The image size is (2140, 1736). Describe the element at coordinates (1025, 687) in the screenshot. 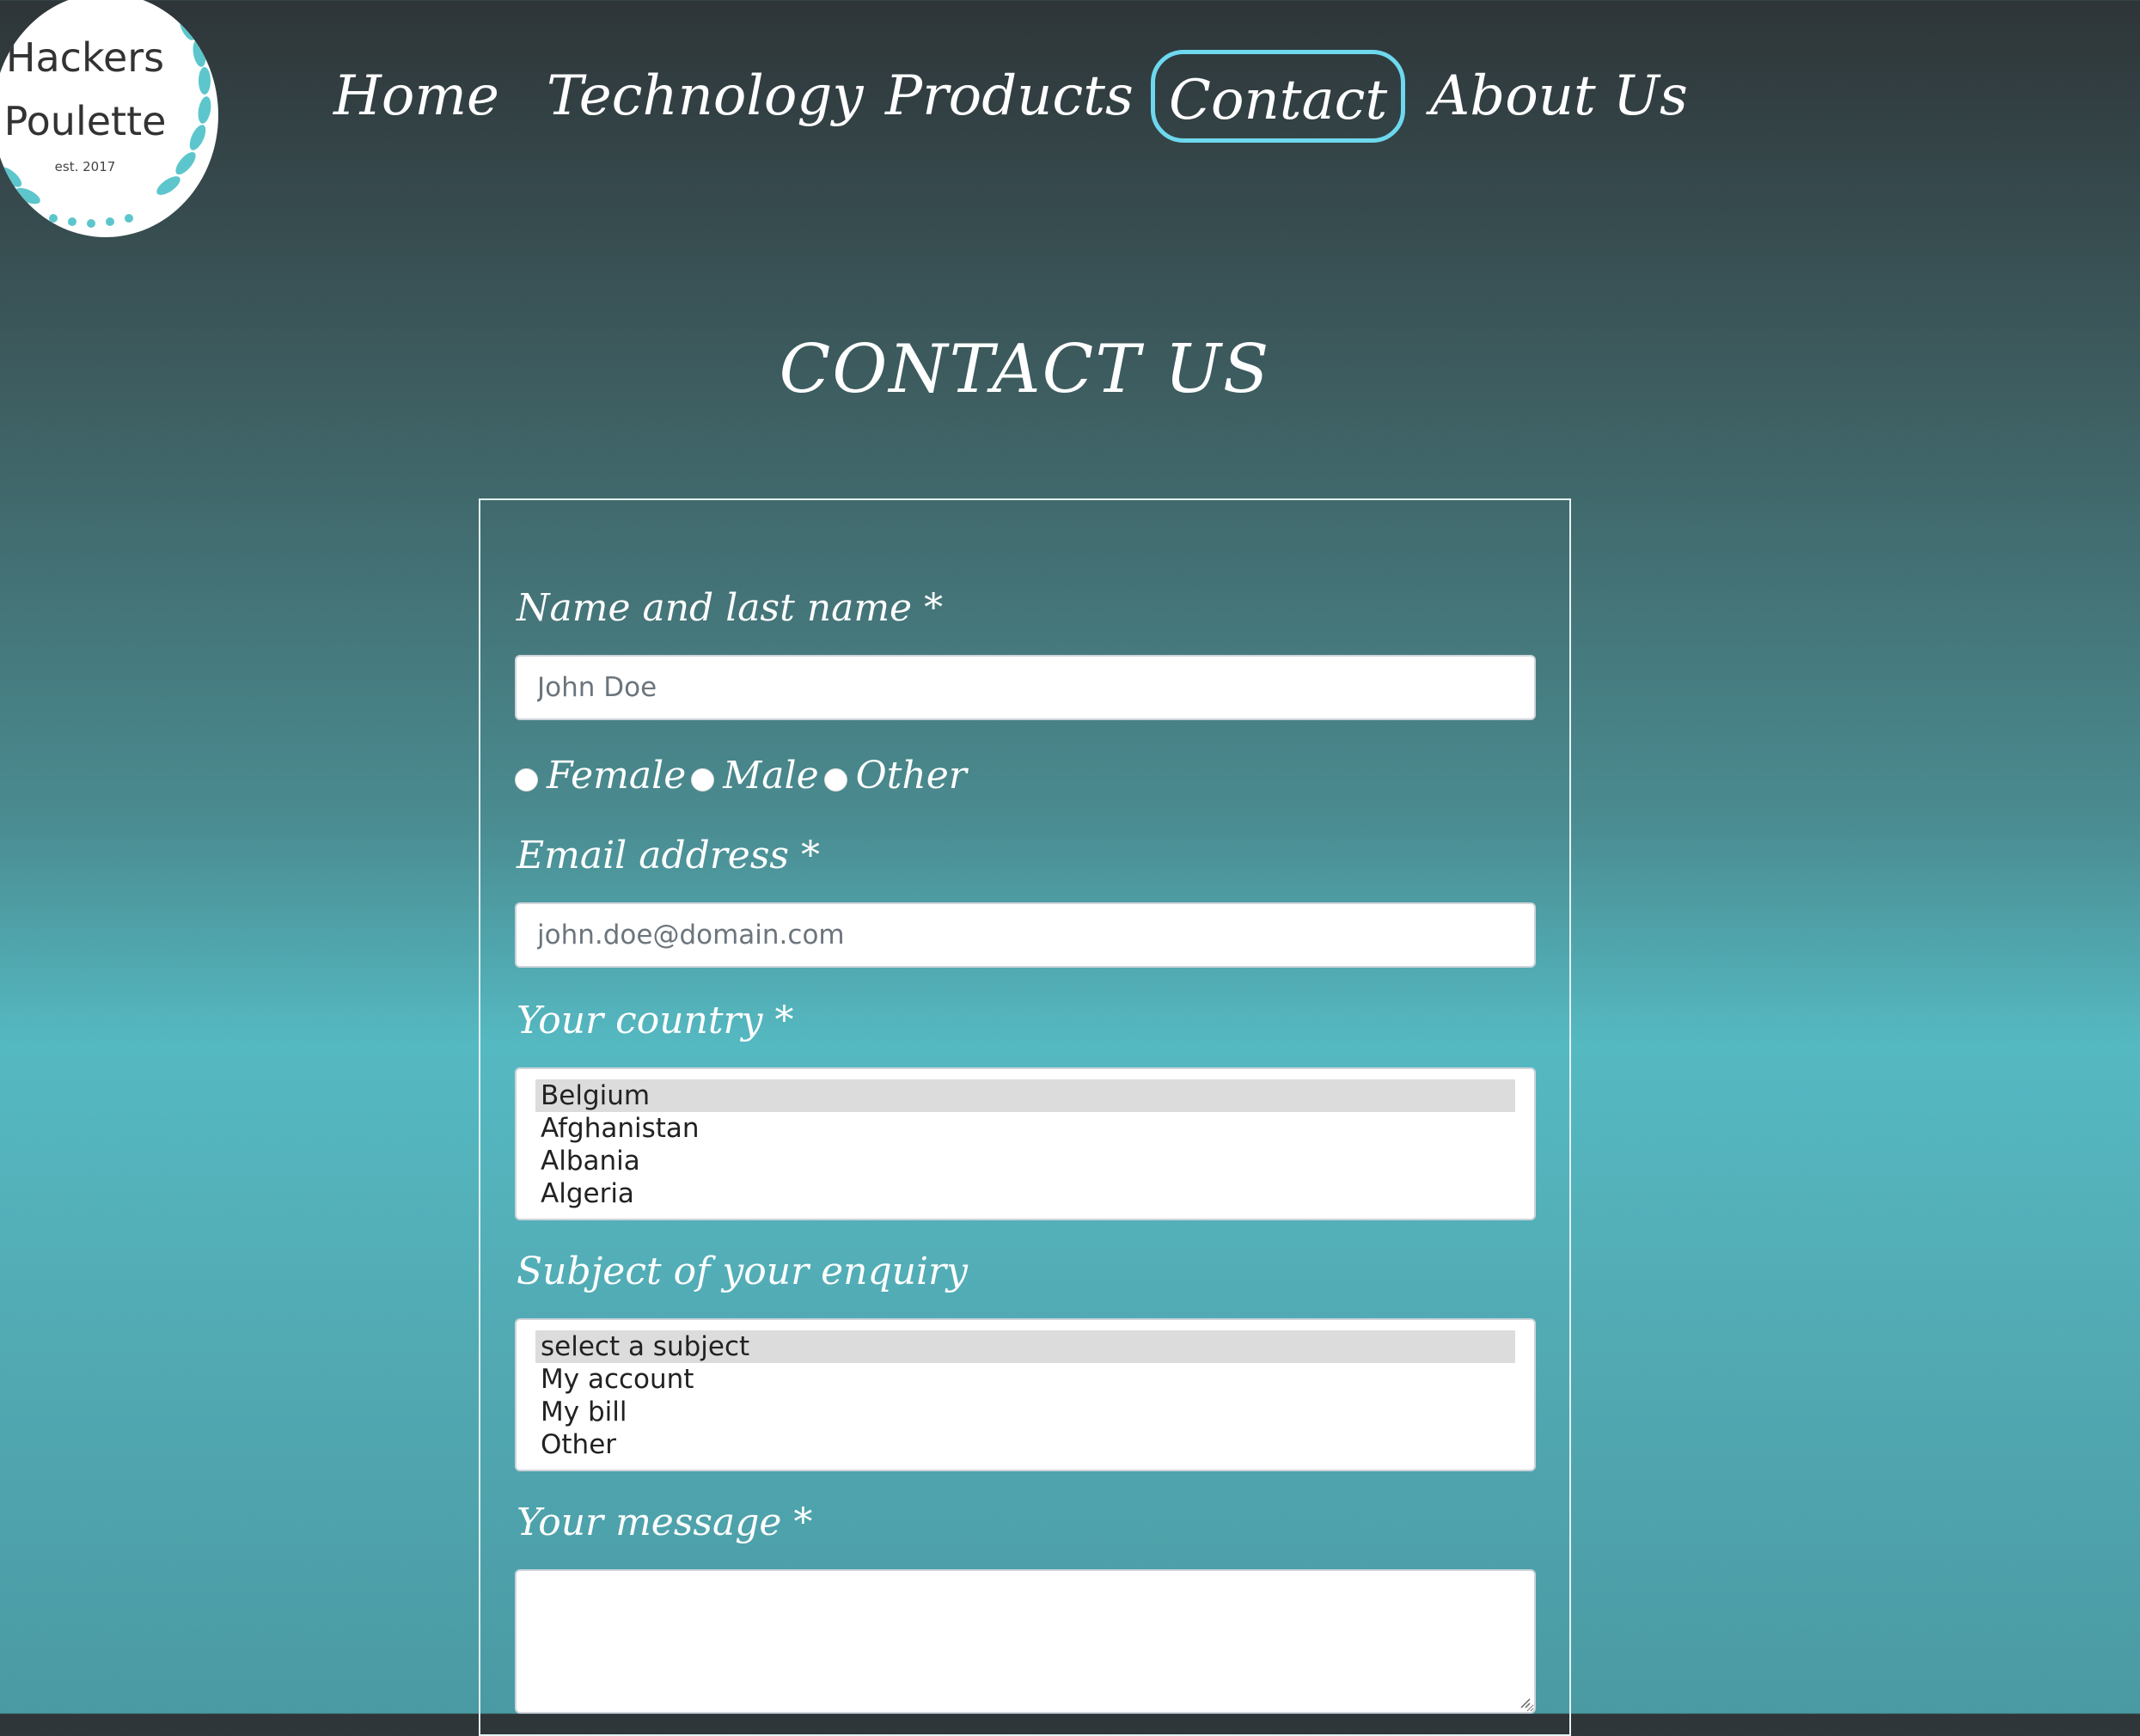

I see `name-input` at that location.